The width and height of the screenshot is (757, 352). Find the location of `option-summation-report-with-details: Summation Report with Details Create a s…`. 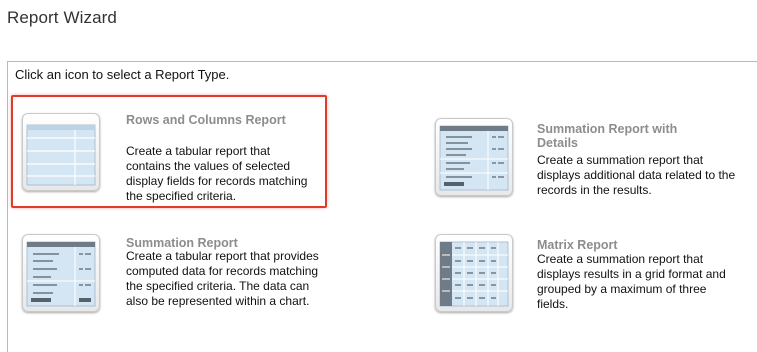

option-summation-report-with-details: Summation Report with Details Create a s… is located at coordinates (590, 160).